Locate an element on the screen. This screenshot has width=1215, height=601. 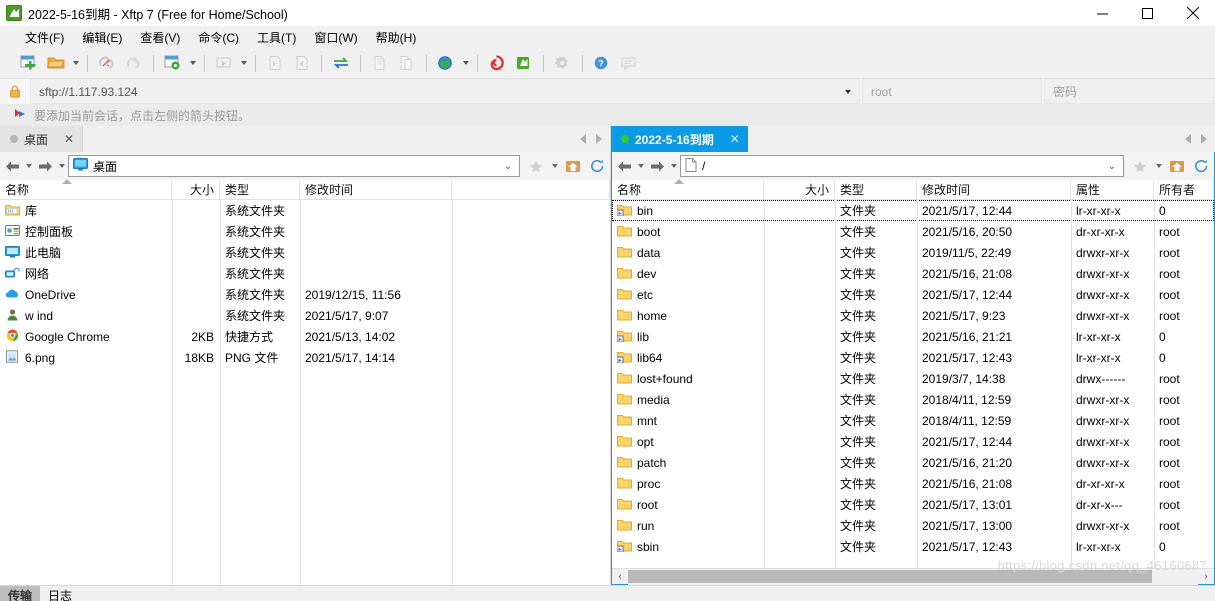
run-icon is located at coordinates (224, 63).